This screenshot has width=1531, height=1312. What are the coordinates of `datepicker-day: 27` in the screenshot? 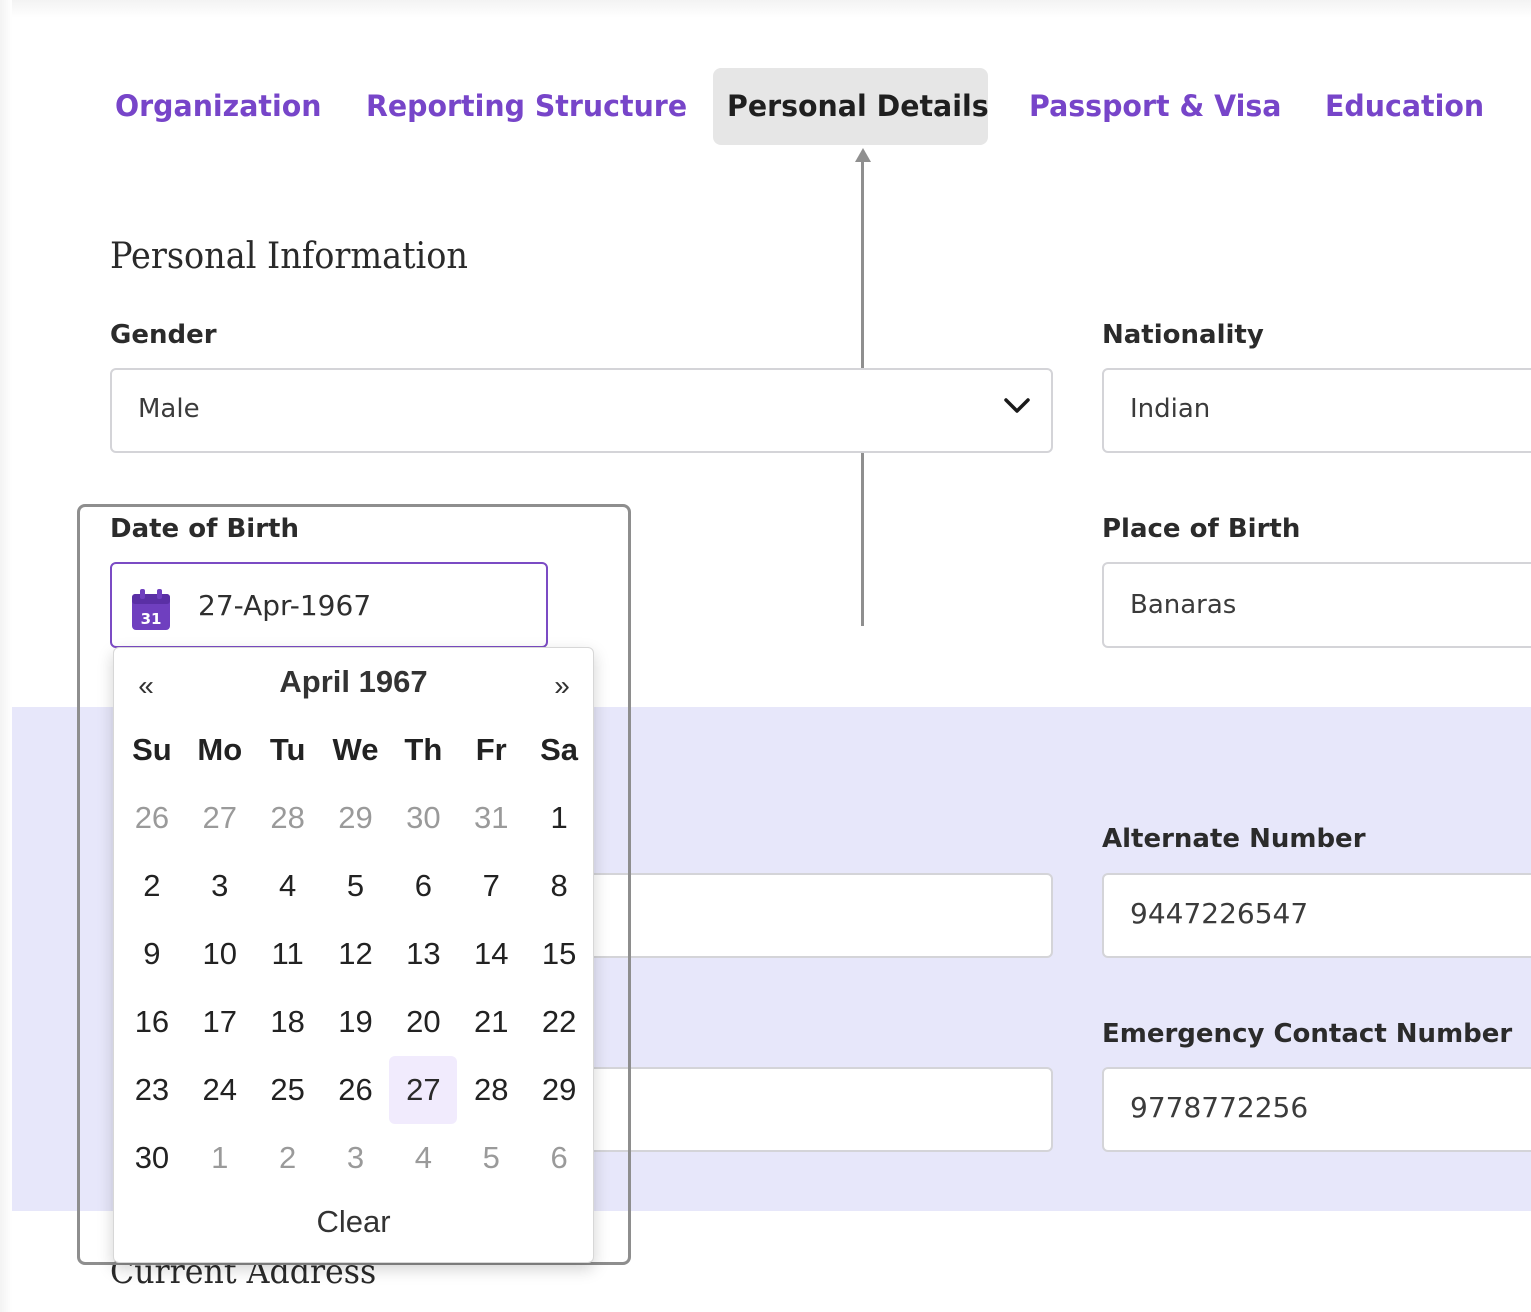 It's located at (220, 818).